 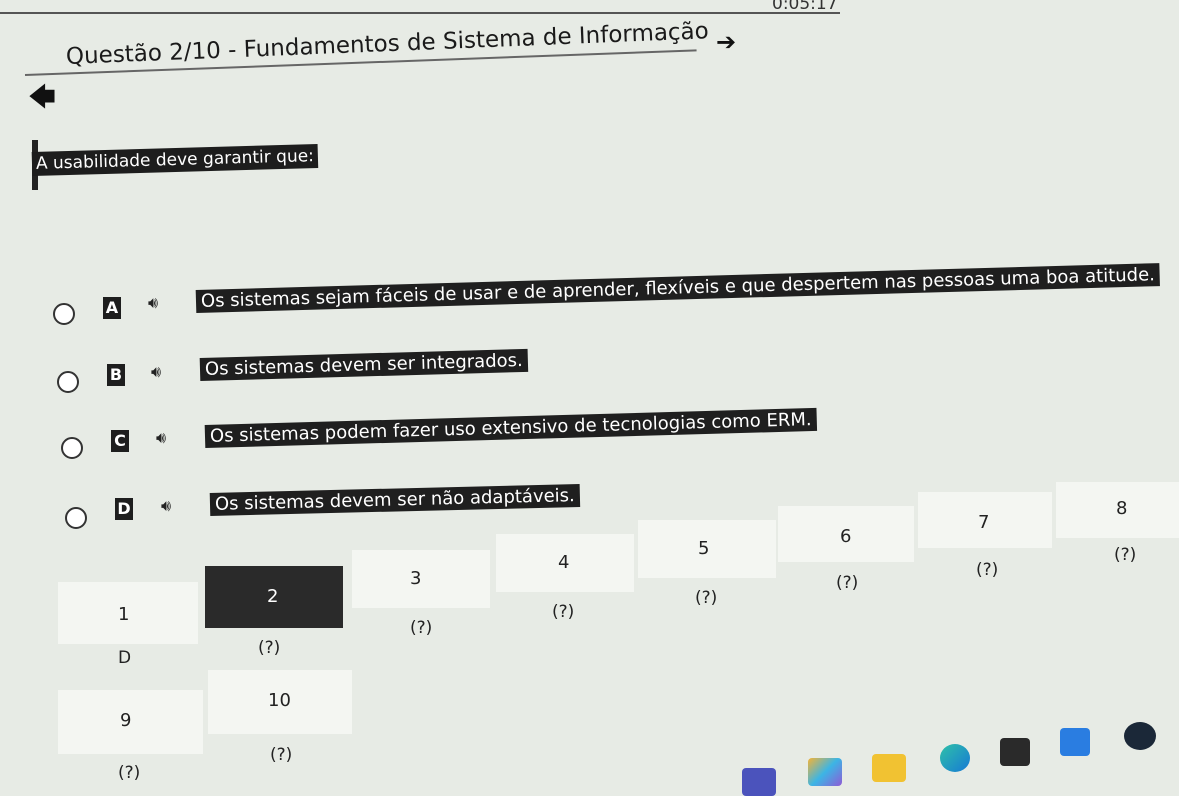 I want to click on question-text: A usabilidade deve garantir que:, so click(x=175, y=160).